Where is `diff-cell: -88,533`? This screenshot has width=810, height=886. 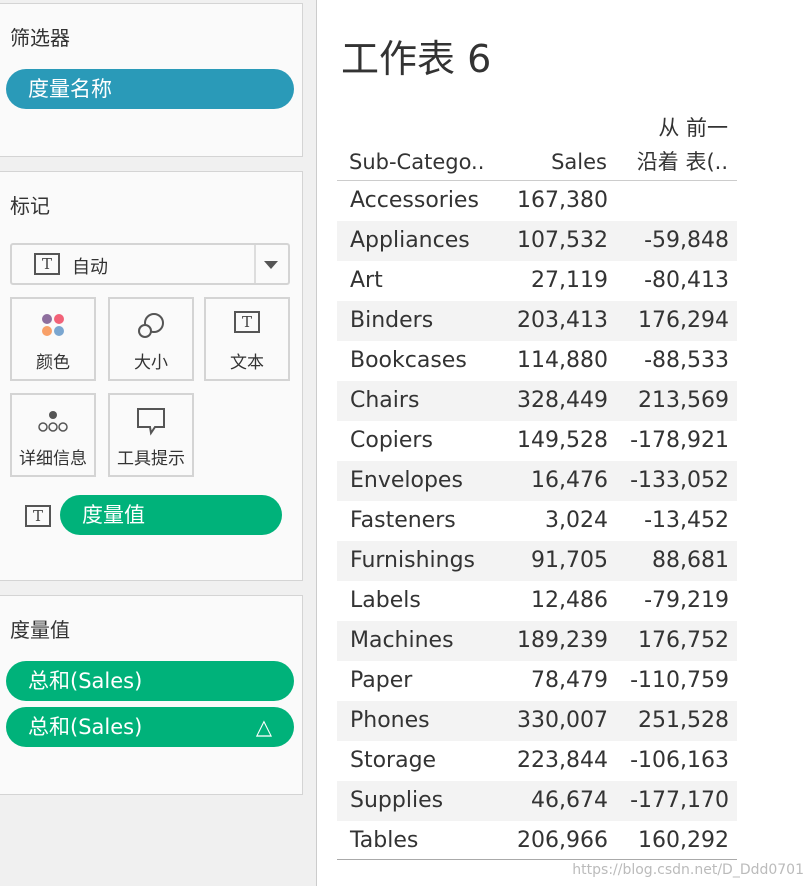
diff-cell: -88,533 is located at coordinates (686, 360).